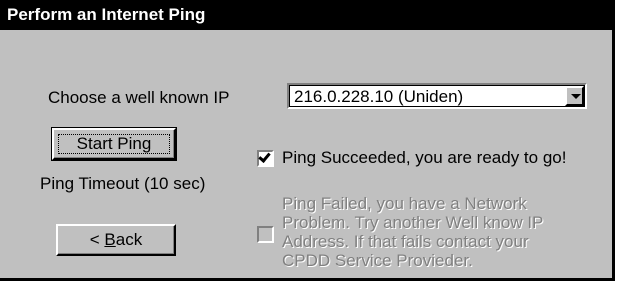  Describe the element at coordinates (379, 96) in the screenshot. I see `ip-select-value: 216.0.228.10 (Uniden)` at that location.